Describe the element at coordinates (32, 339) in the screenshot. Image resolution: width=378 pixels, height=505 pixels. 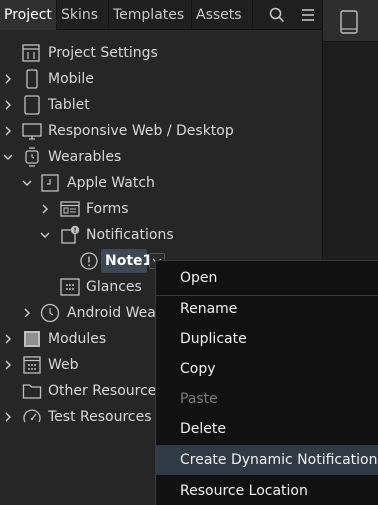
I see `modules-icon` at that location.